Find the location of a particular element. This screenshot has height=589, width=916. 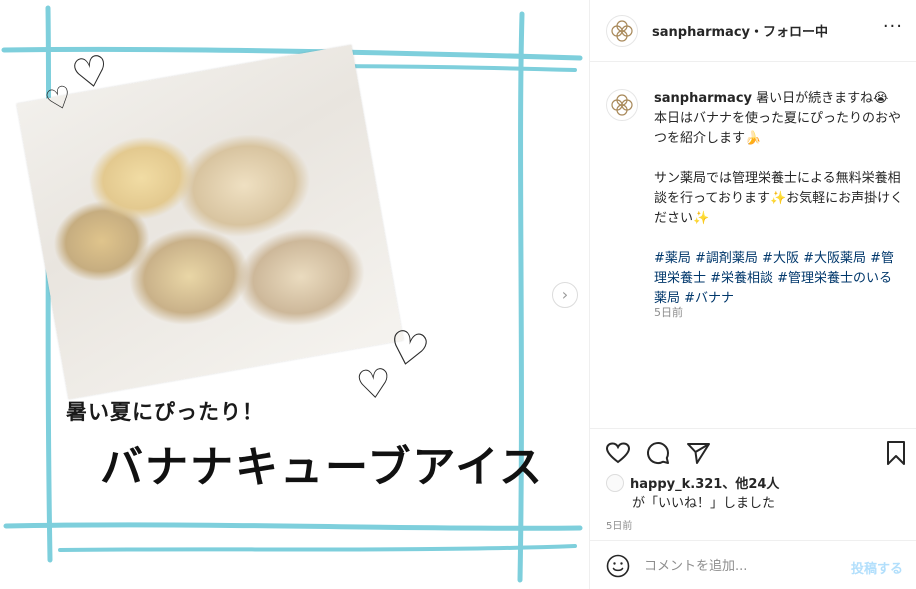

action-bar: happy_k.321、他24人 が「いいね！」しました 5日前 is located at coordinates (753, 484).